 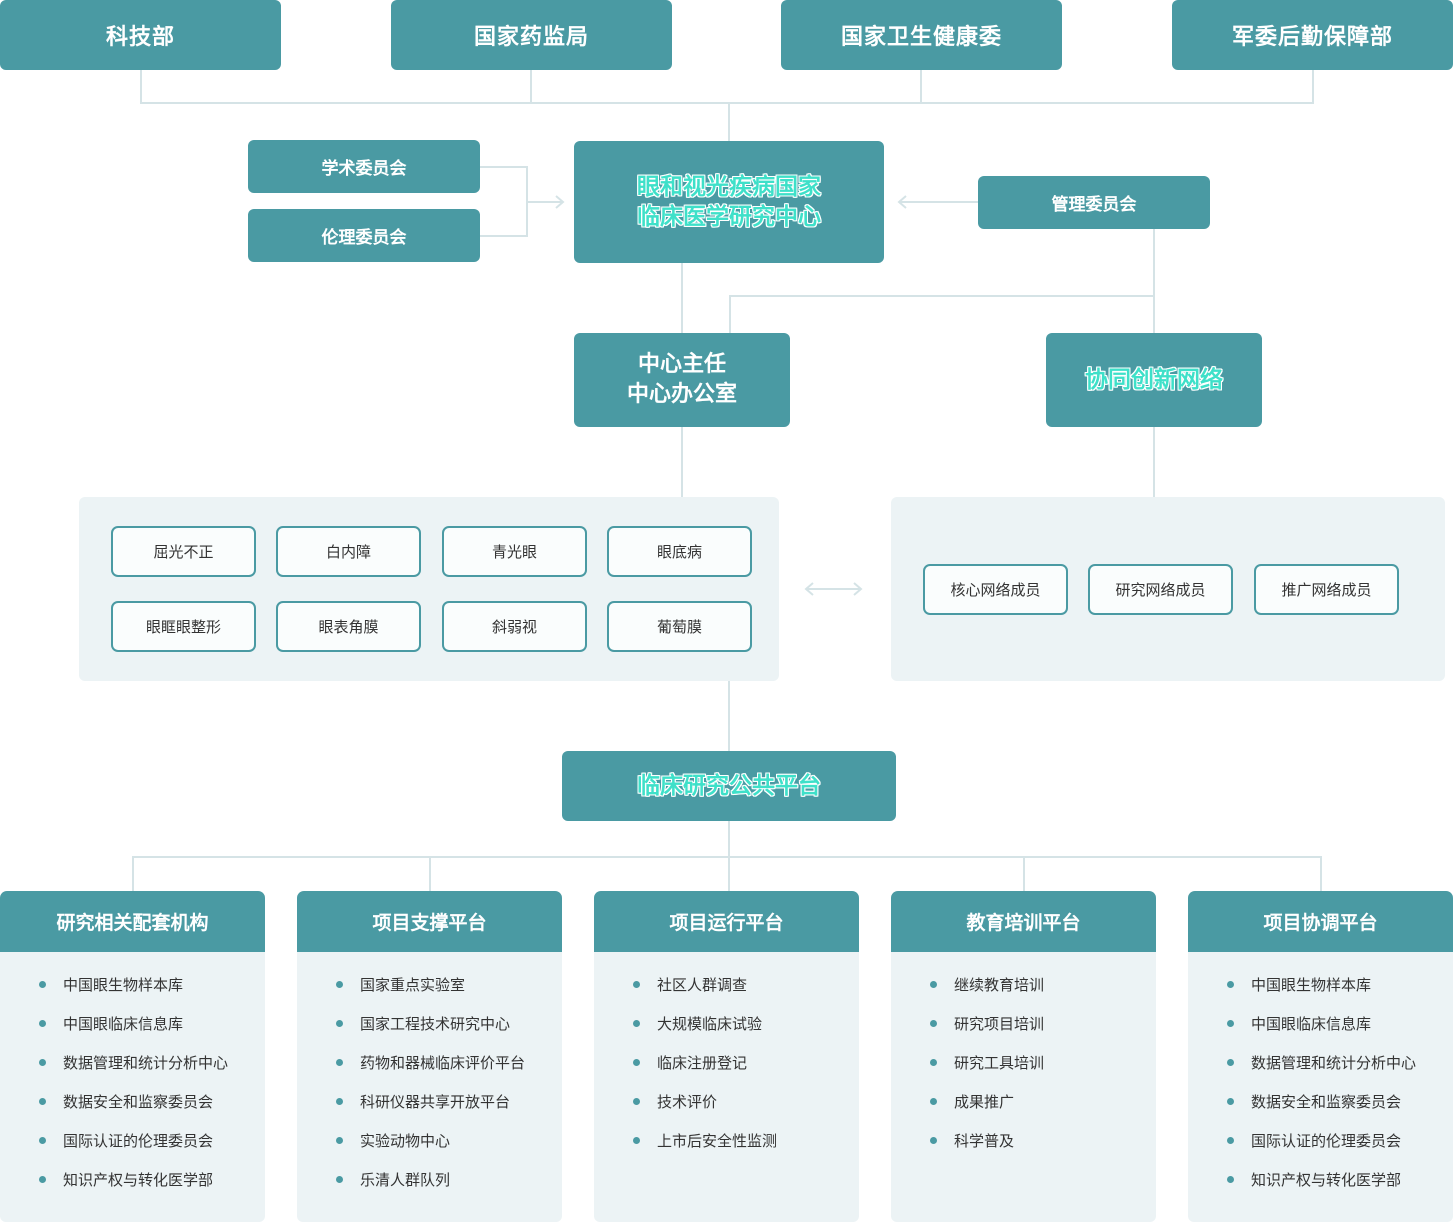 I want to click on column-item-list: 继续教育培训 研究项目培训 研究工具培训 成果推广 科学普及, so click(x=1023, y=1060).